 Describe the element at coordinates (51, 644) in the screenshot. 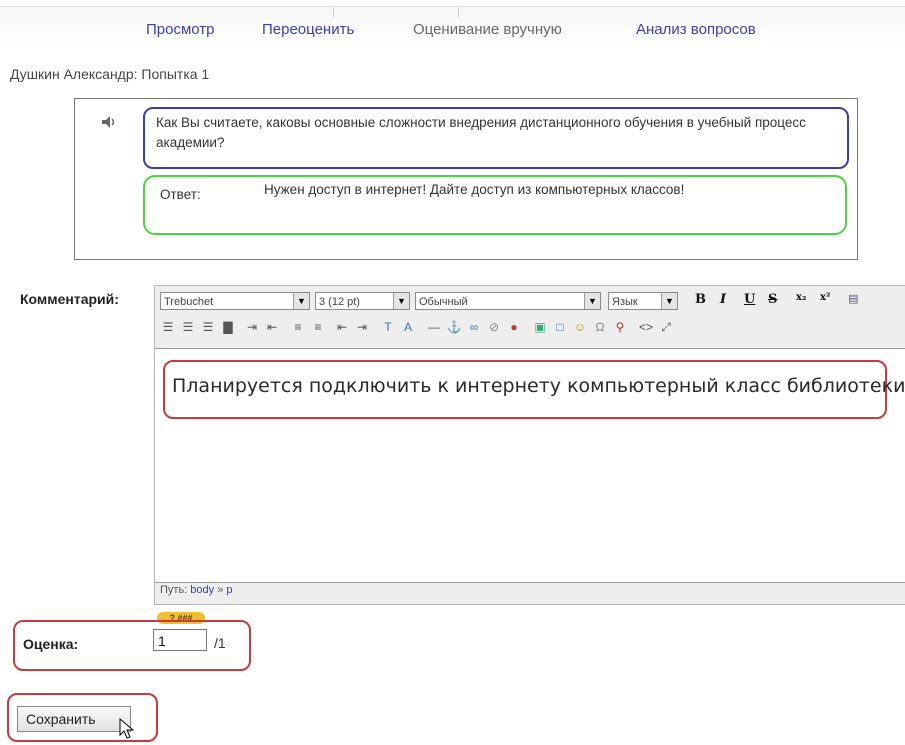

I see `grade-label: Оценка:` at that location.